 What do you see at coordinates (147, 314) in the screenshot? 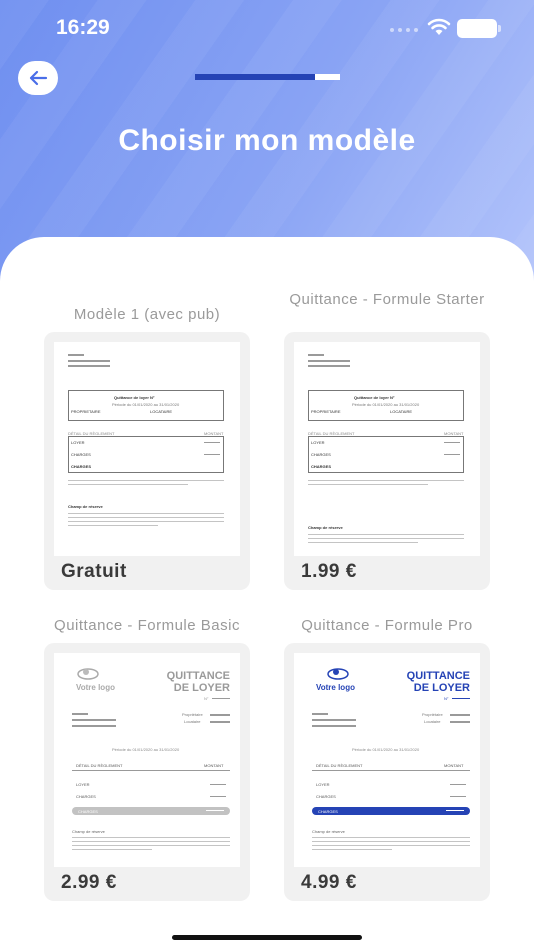
I see `model-title-1: Modèle 1 (avec pub)` at bounding box center [147, 314].